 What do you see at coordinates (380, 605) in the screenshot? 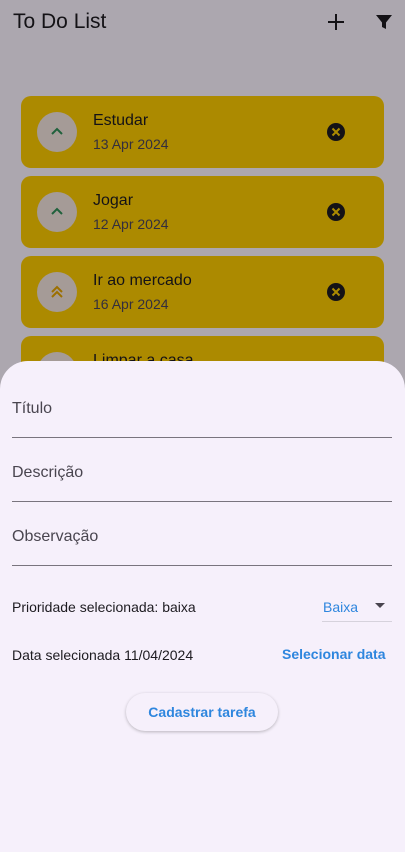
I see `dropdown-arrow-icon` at bounding box center [380, 605].